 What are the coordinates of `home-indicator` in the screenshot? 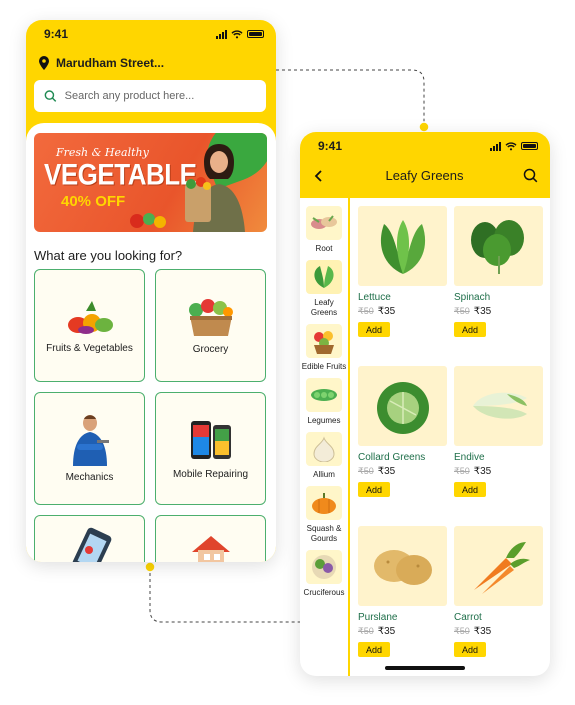 It's located at (425, 668).